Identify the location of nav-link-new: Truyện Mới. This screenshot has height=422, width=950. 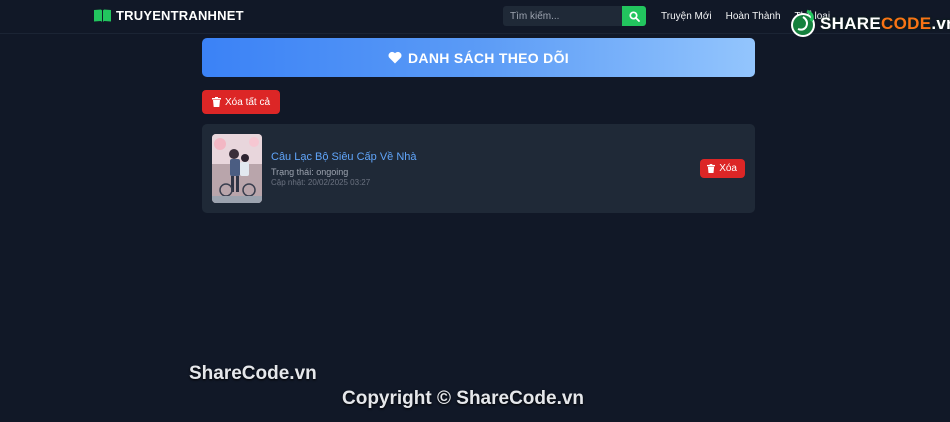
(686, 16).